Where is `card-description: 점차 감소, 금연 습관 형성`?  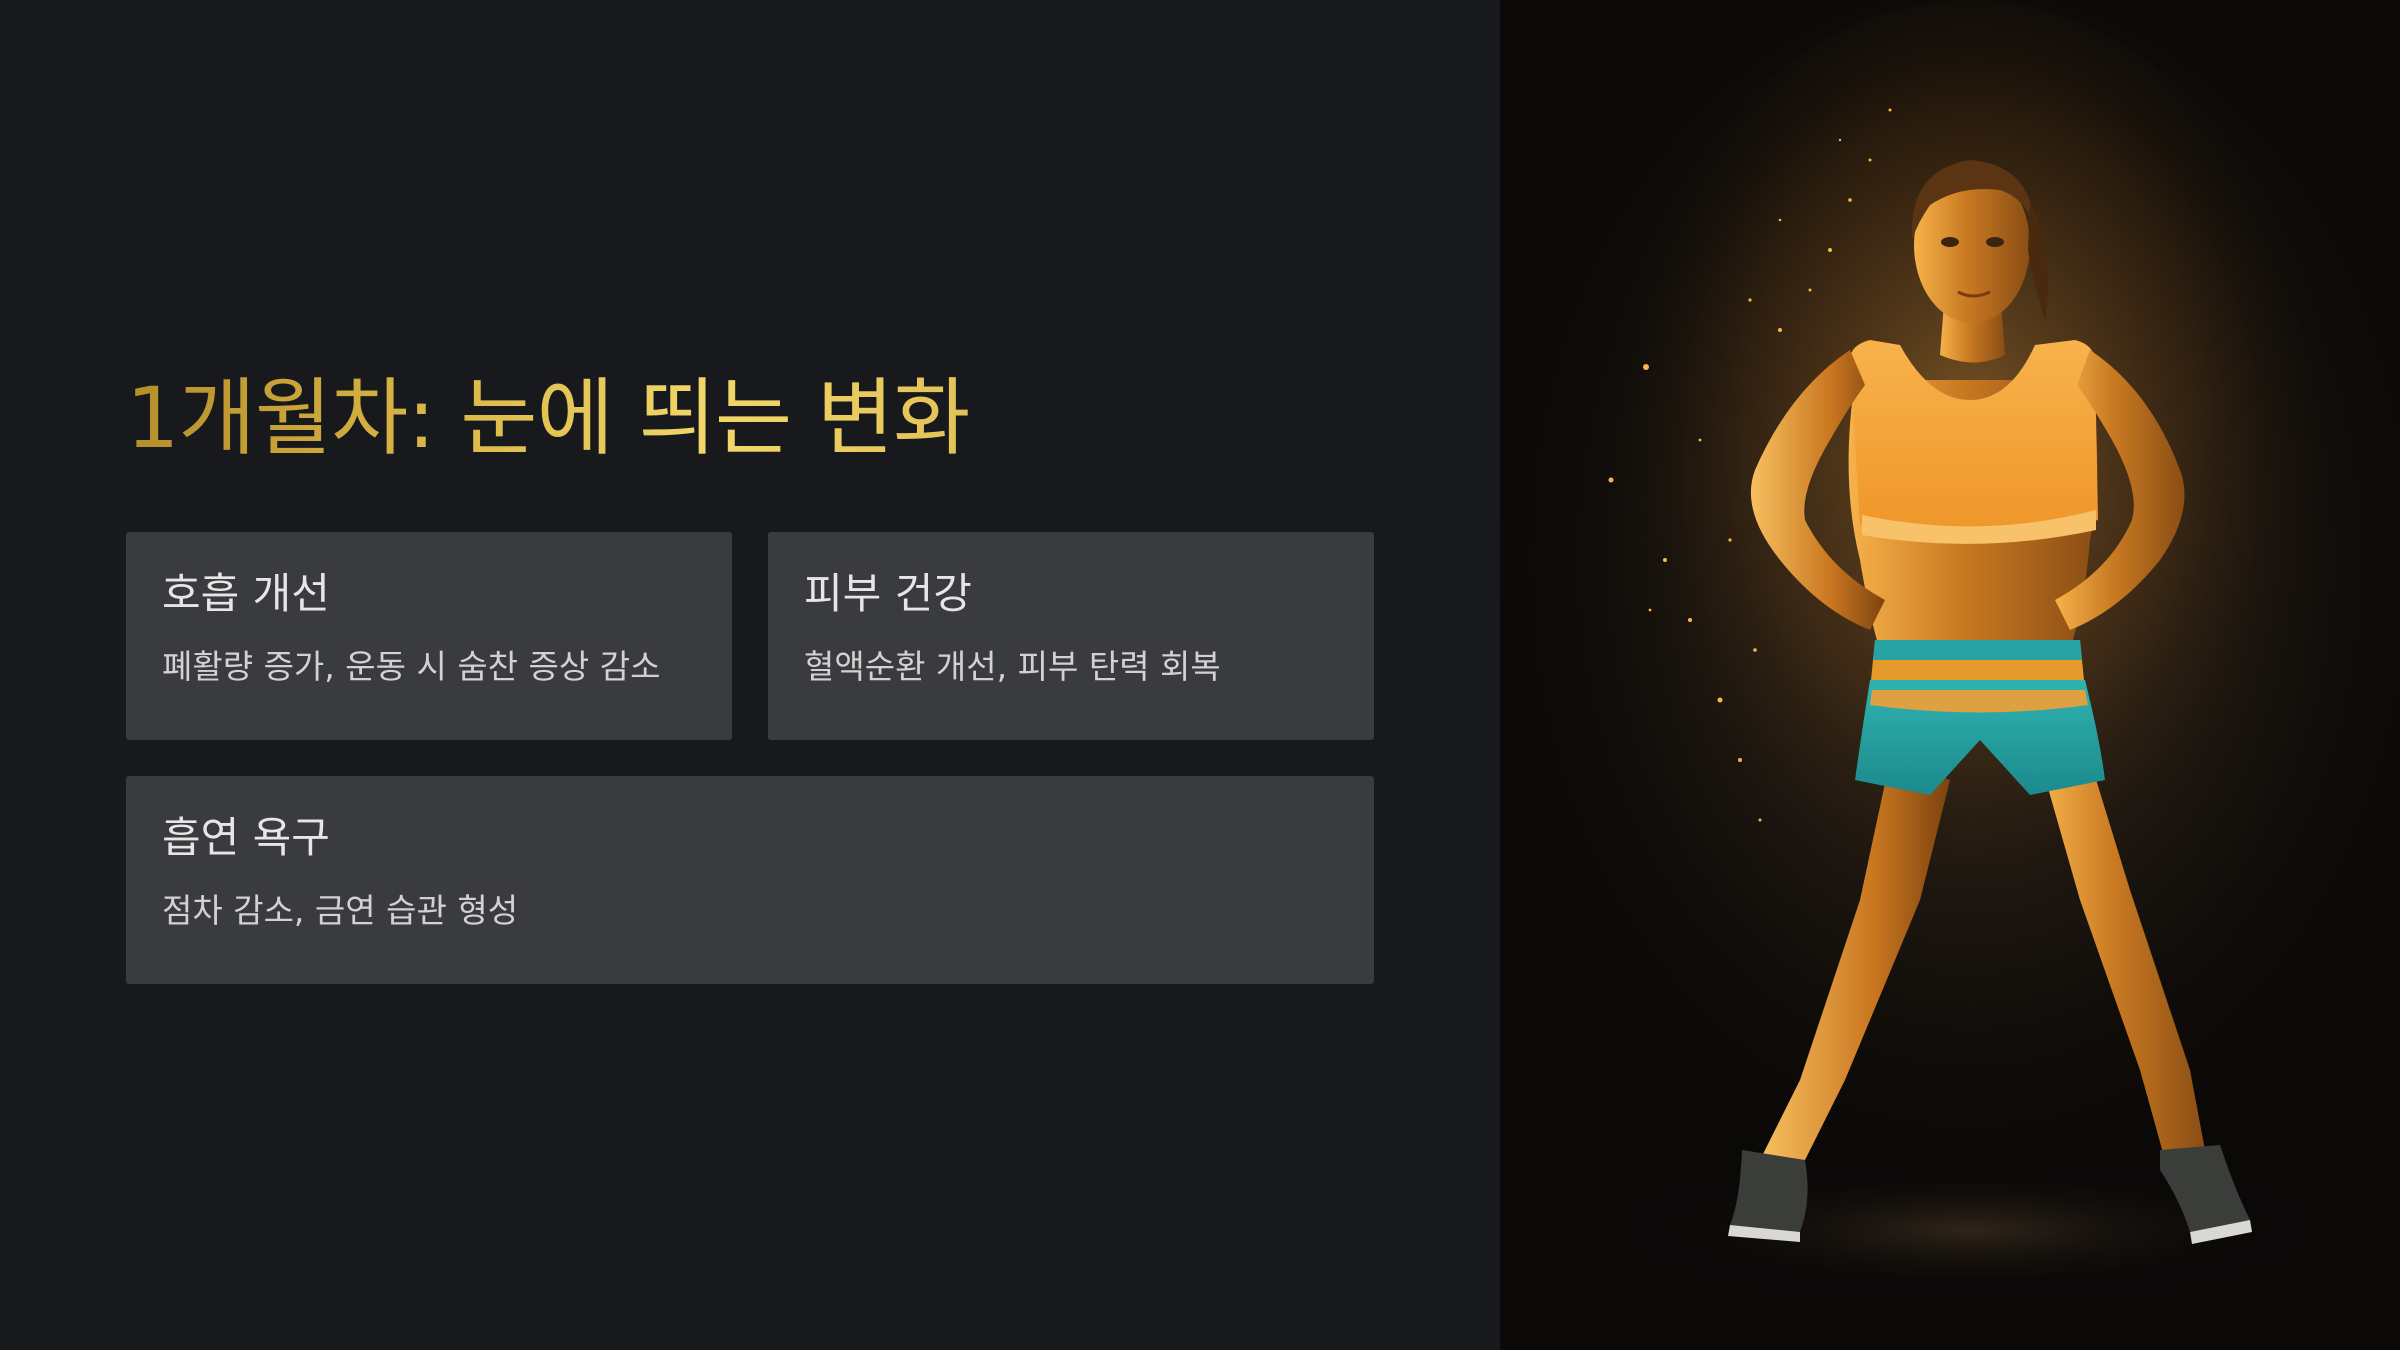 card-description: 점차 감소, 금연 습관 형성 is located at coordinates (340, 910).